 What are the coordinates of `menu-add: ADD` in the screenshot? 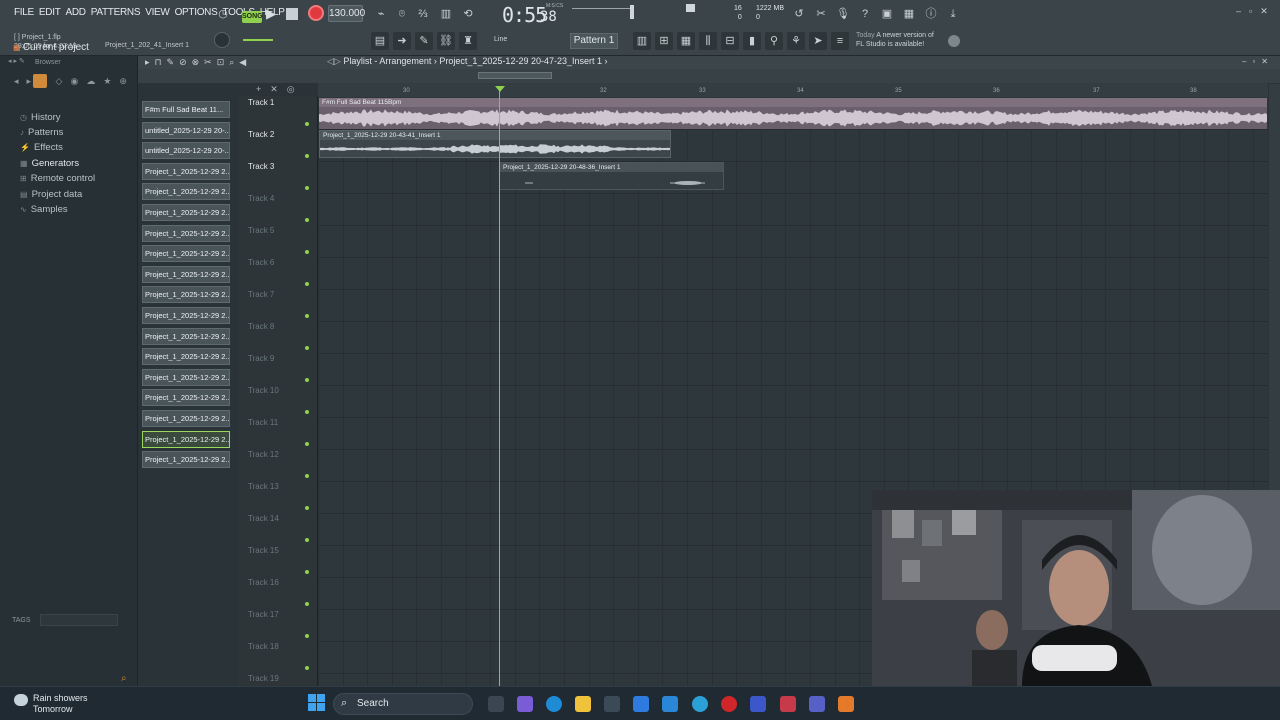 It's located at (76, 12).